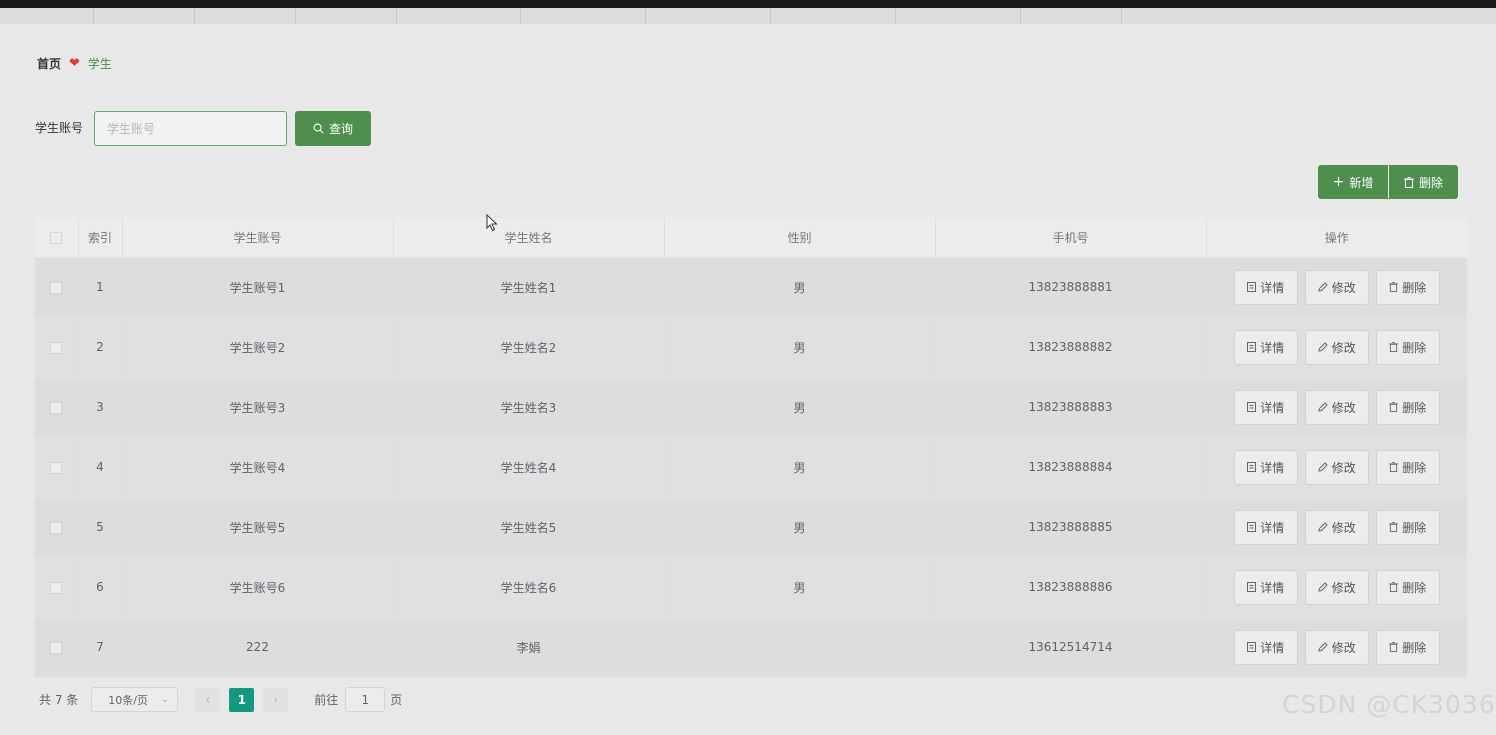 The height and width of the screenshot is (735, 1496). Describe the element at coordinates (1071, 527) in the screenshot. I see `cell-phone: 13823888885` at that location.